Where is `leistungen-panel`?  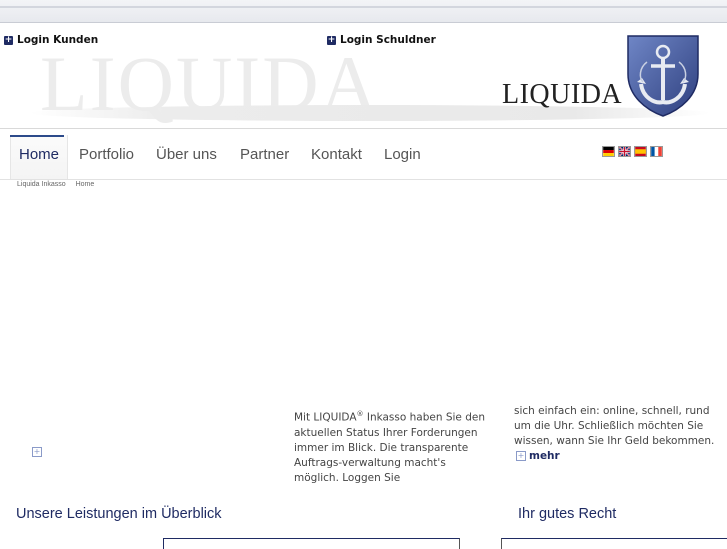
leistungen-panel is located at coordinates (311, 543).